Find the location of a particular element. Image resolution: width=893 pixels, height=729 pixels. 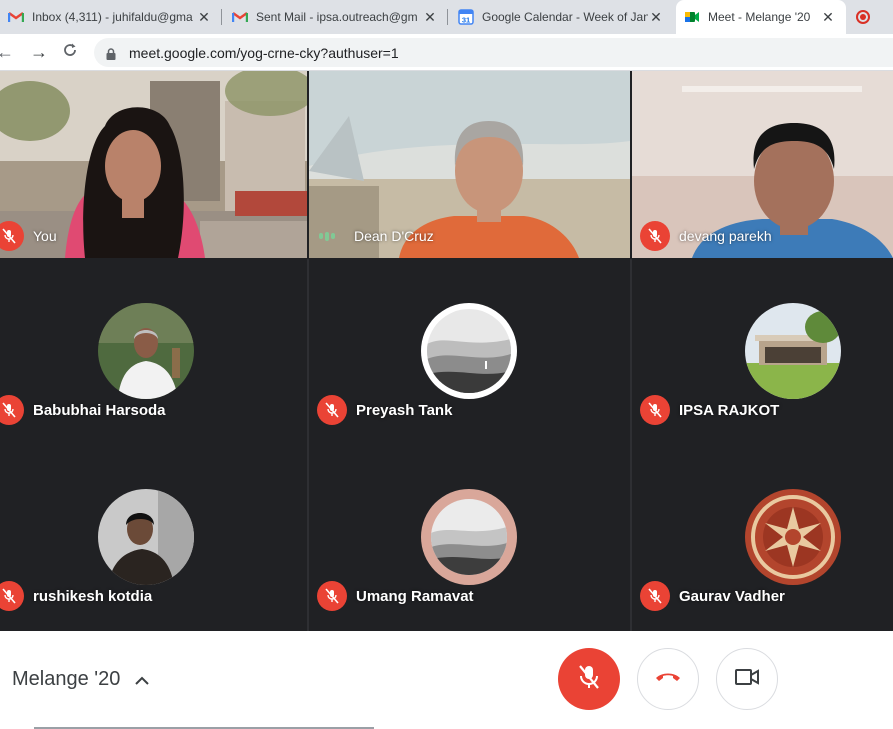

leave-call-button is located at coordinates (668, 679).